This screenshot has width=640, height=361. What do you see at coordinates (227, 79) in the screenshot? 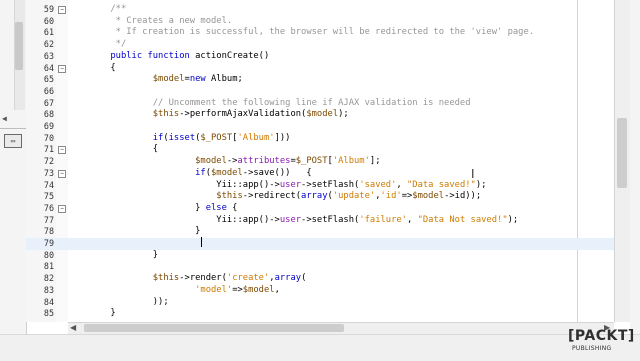
I see `code-token: Album;` at bounding box center [227, 79].